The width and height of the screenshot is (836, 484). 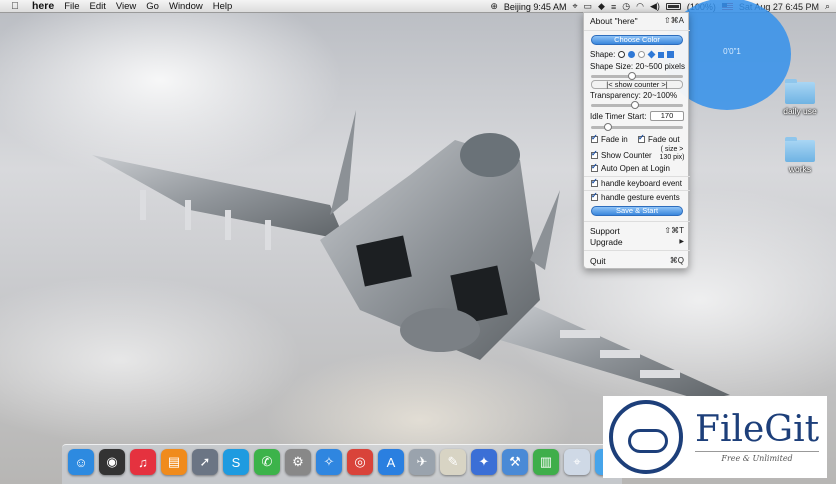 What do you see at coordinates (422, 462) in the screenshot?
I see `airplane-icon: ✈` at bounding box center [422, 462].